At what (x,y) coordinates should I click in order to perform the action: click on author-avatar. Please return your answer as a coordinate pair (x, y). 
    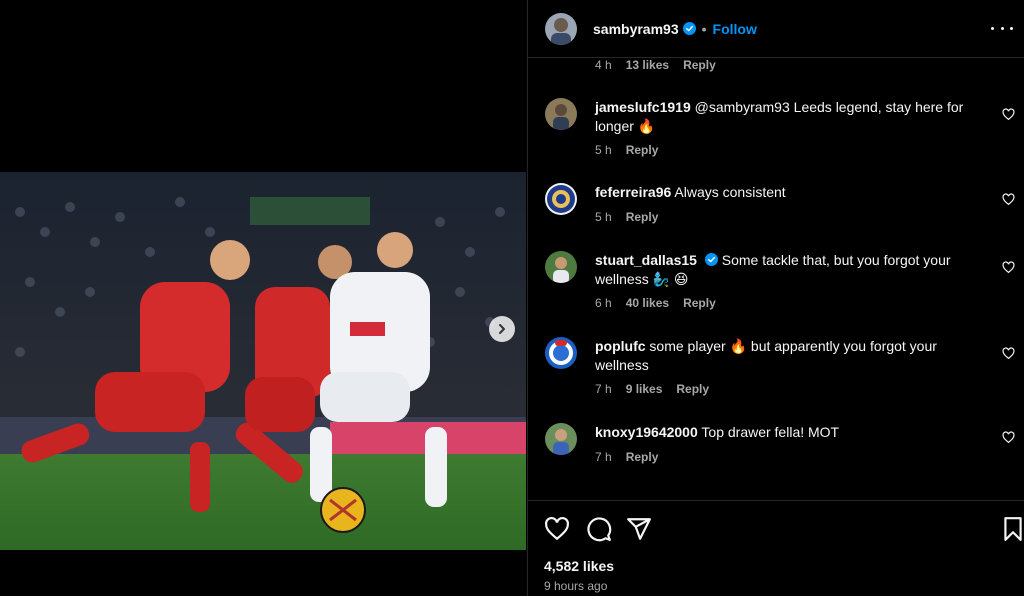
    Looking at the image, I should click on (561, 28).